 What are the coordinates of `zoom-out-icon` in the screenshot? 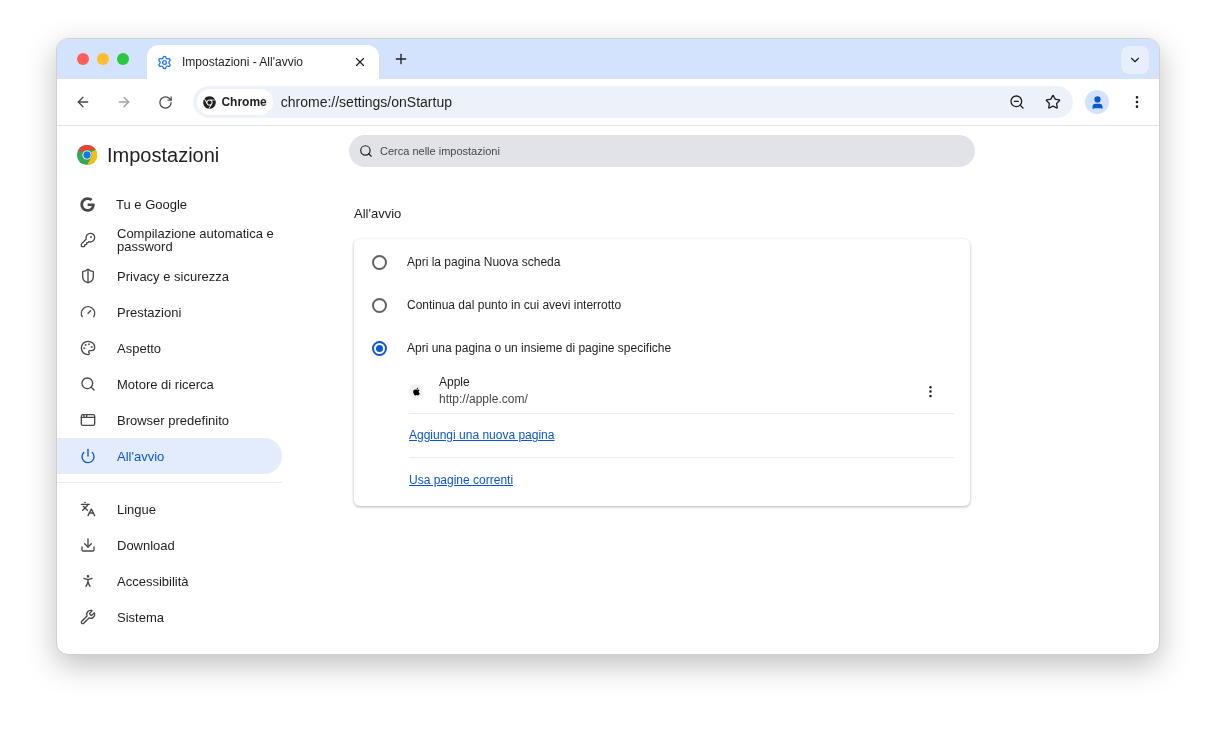 It's located at (1017, 102).